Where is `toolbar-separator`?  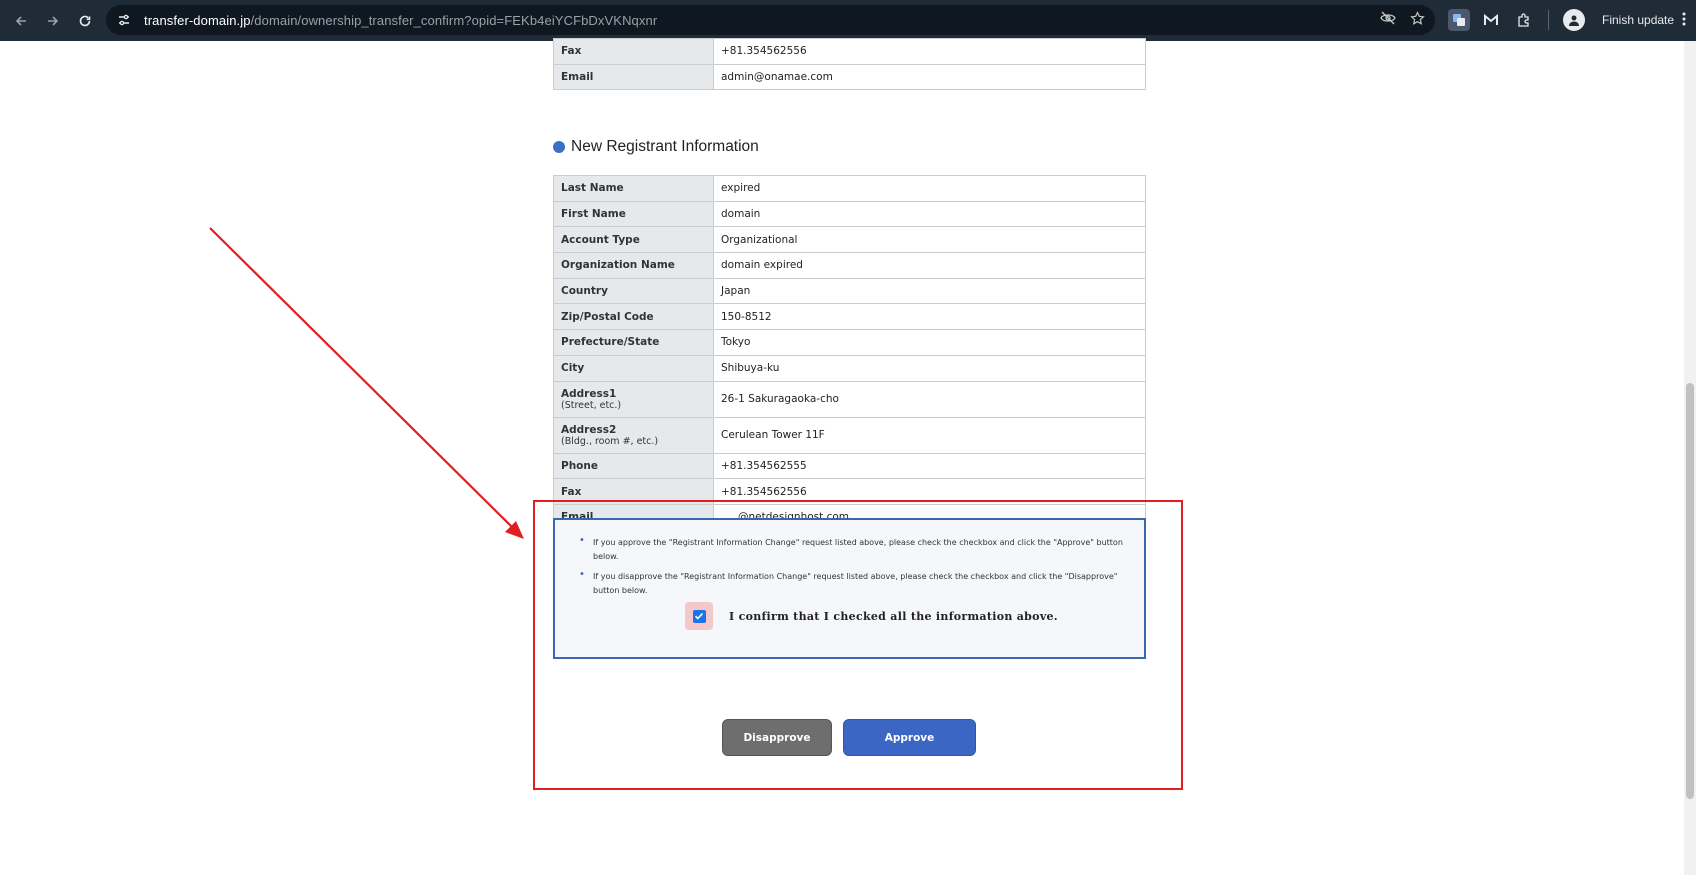 toolbar-separator is located at coordinates (1548, 20).